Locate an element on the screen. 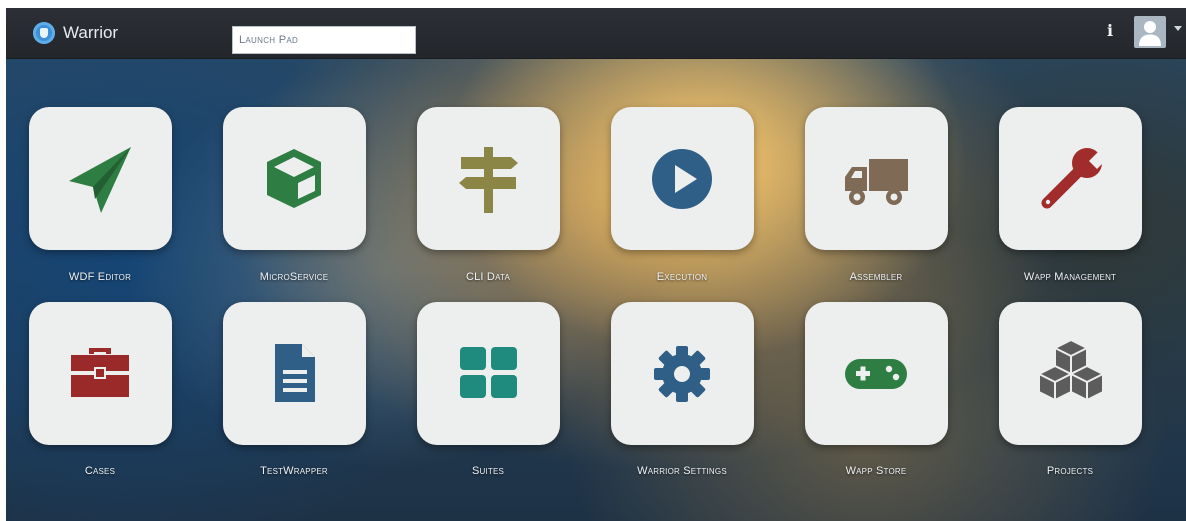 Image resolution: width=1186 pixels, height=521 pixels. tile-label: Execution is located at coordinates (682, 277).